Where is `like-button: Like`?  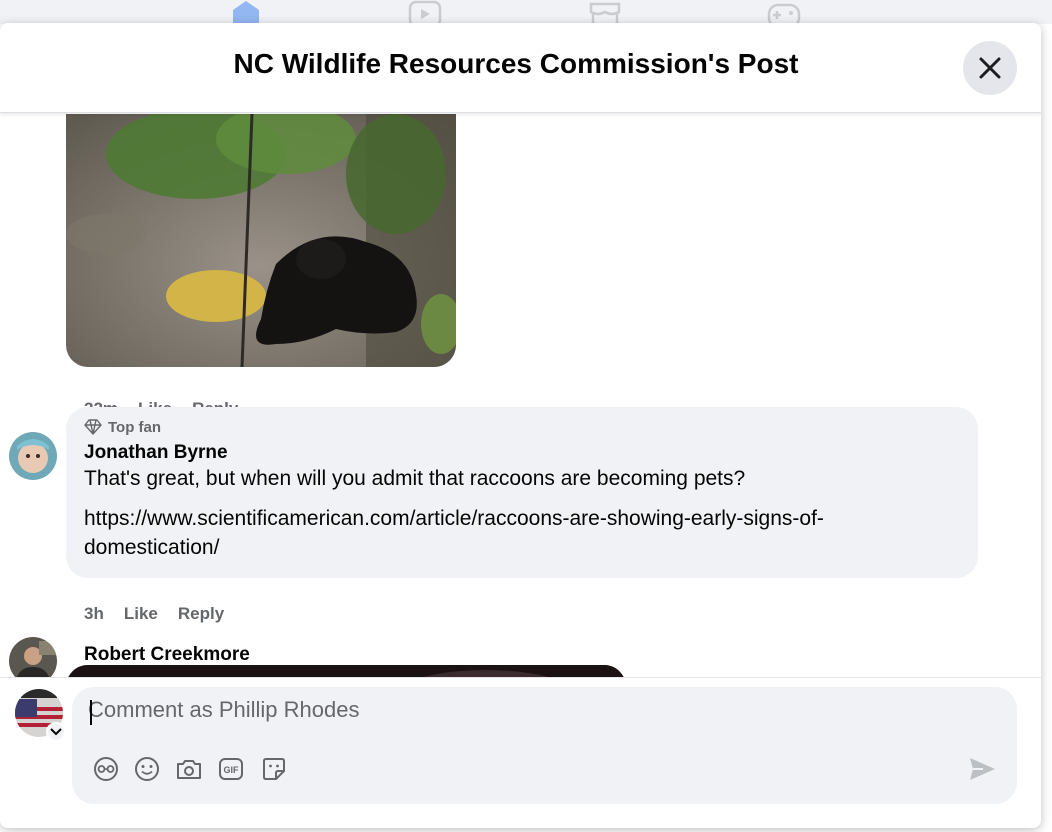 like-button: Like is located at coordinates (141, 614).